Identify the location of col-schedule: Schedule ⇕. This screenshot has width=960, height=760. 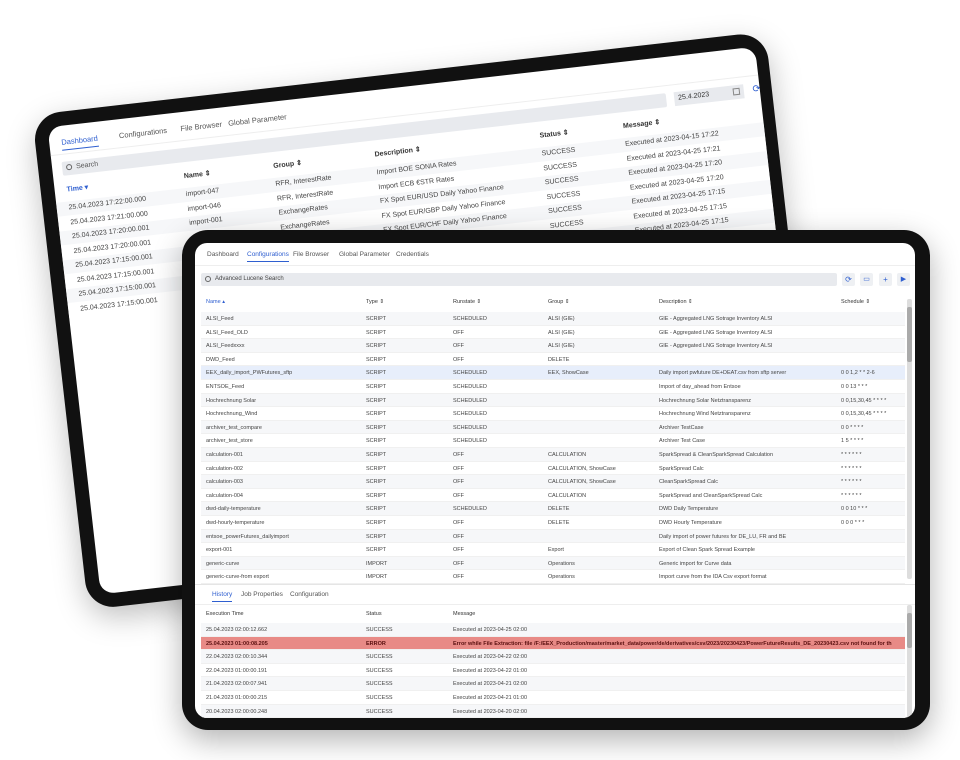
(855, 302).